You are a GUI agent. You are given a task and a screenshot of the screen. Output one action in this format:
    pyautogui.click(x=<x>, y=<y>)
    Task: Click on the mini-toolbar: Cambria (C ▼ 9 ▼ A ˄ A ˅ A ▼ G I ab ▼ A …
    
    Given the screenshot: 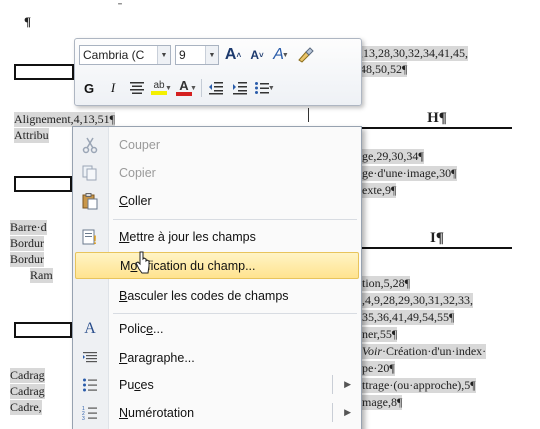 What is the action you would take?
    pyautogui.click(x=218, y=72)
    